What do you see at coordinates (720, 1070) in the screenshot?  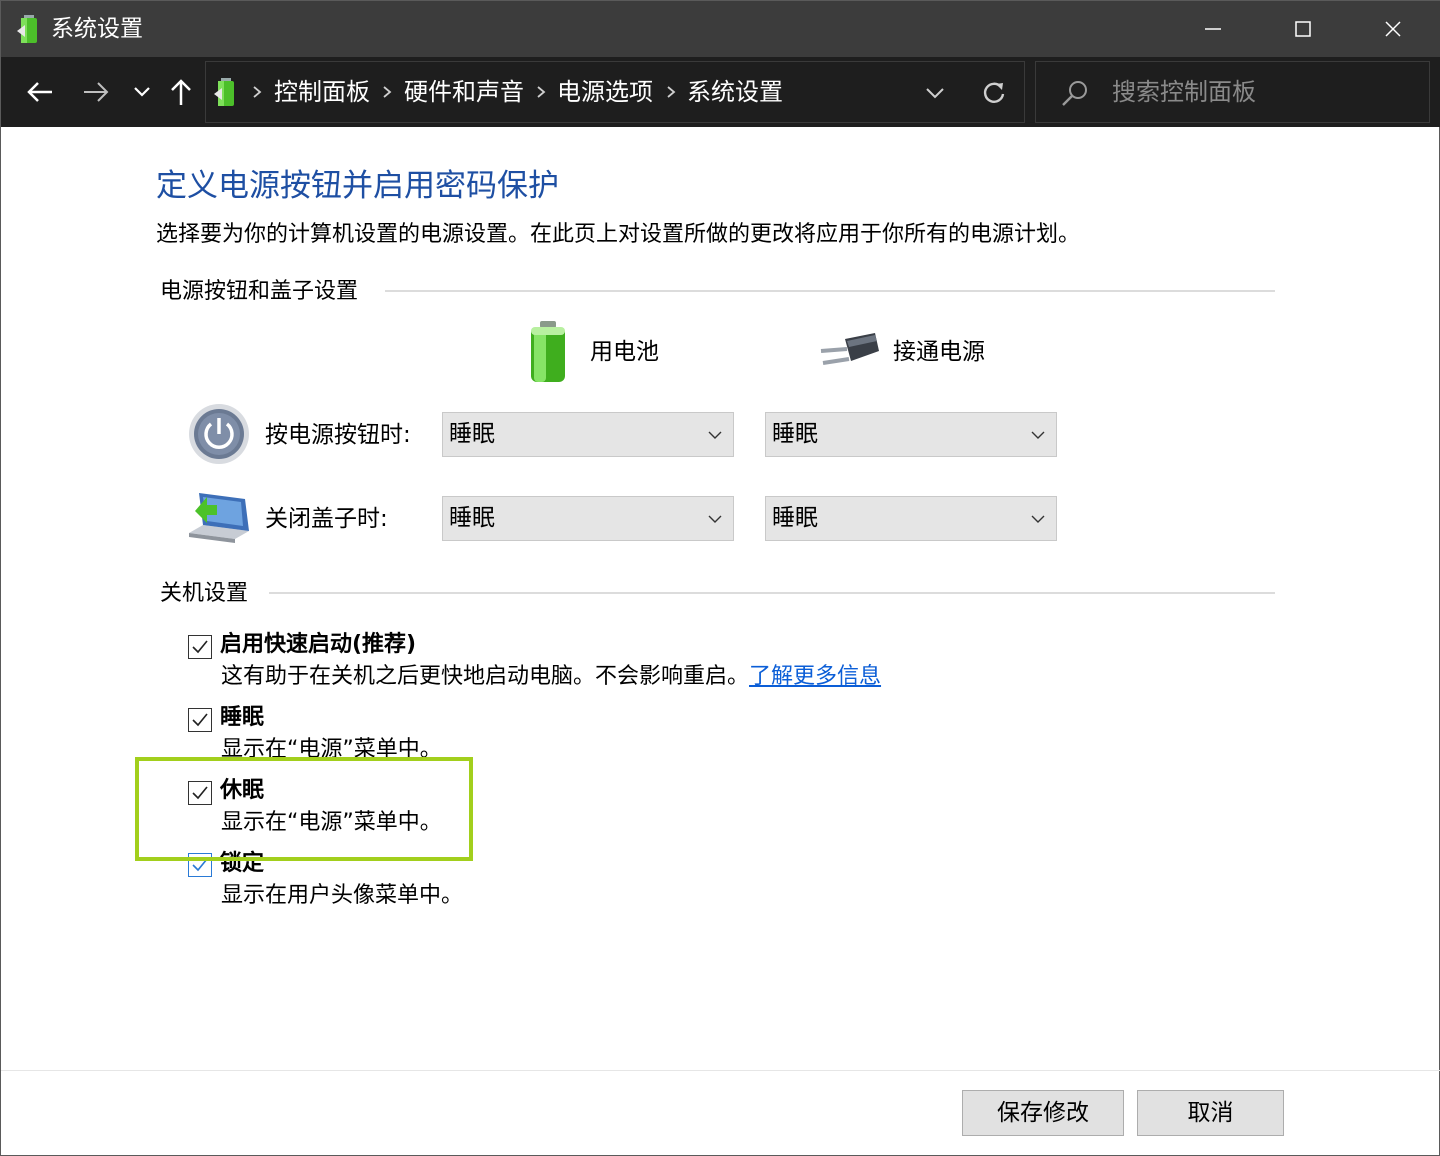 I see `footer-divider` at bounding box center [720, 1070].